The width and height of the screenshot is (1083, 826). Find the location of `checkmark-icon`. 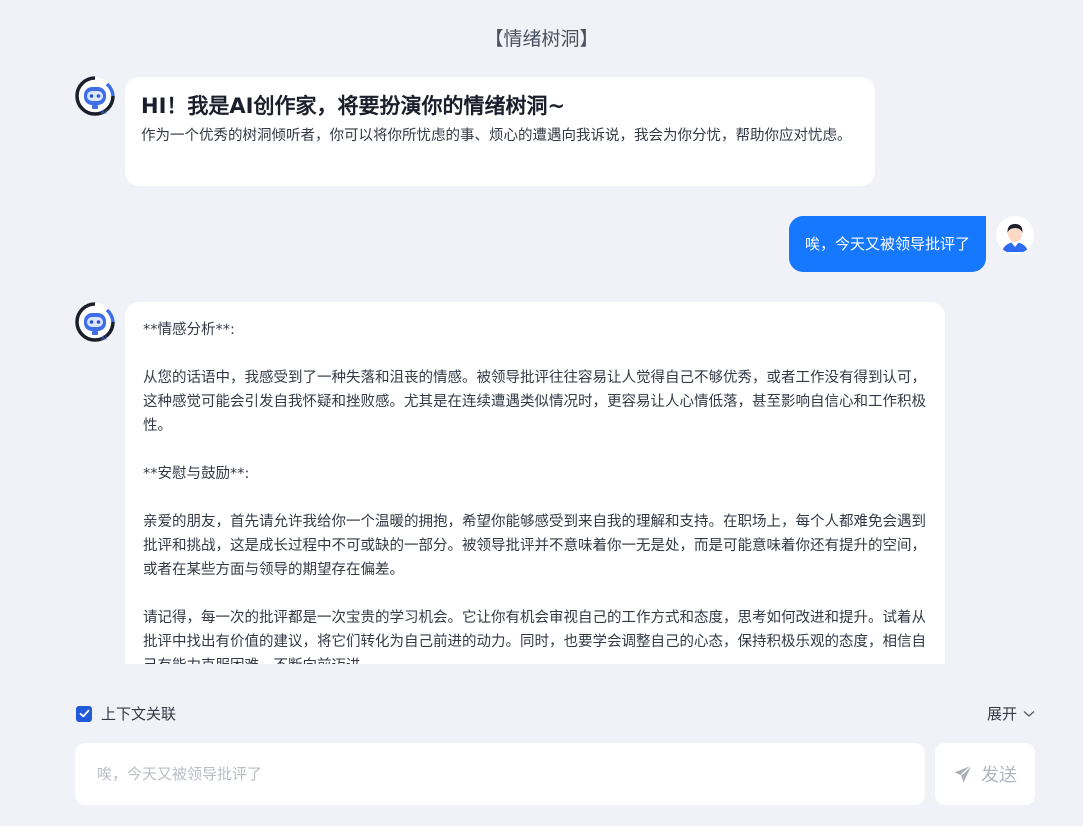

checkmark-icon is located at coordinates (84, 713).